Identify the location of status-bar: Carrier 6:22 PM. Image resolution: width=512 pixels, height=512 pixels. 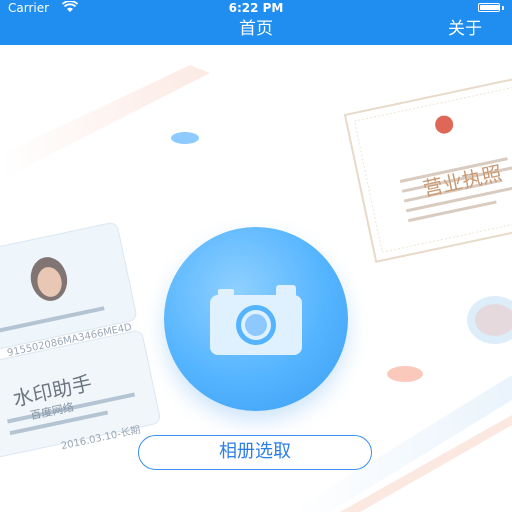
(256, 7).